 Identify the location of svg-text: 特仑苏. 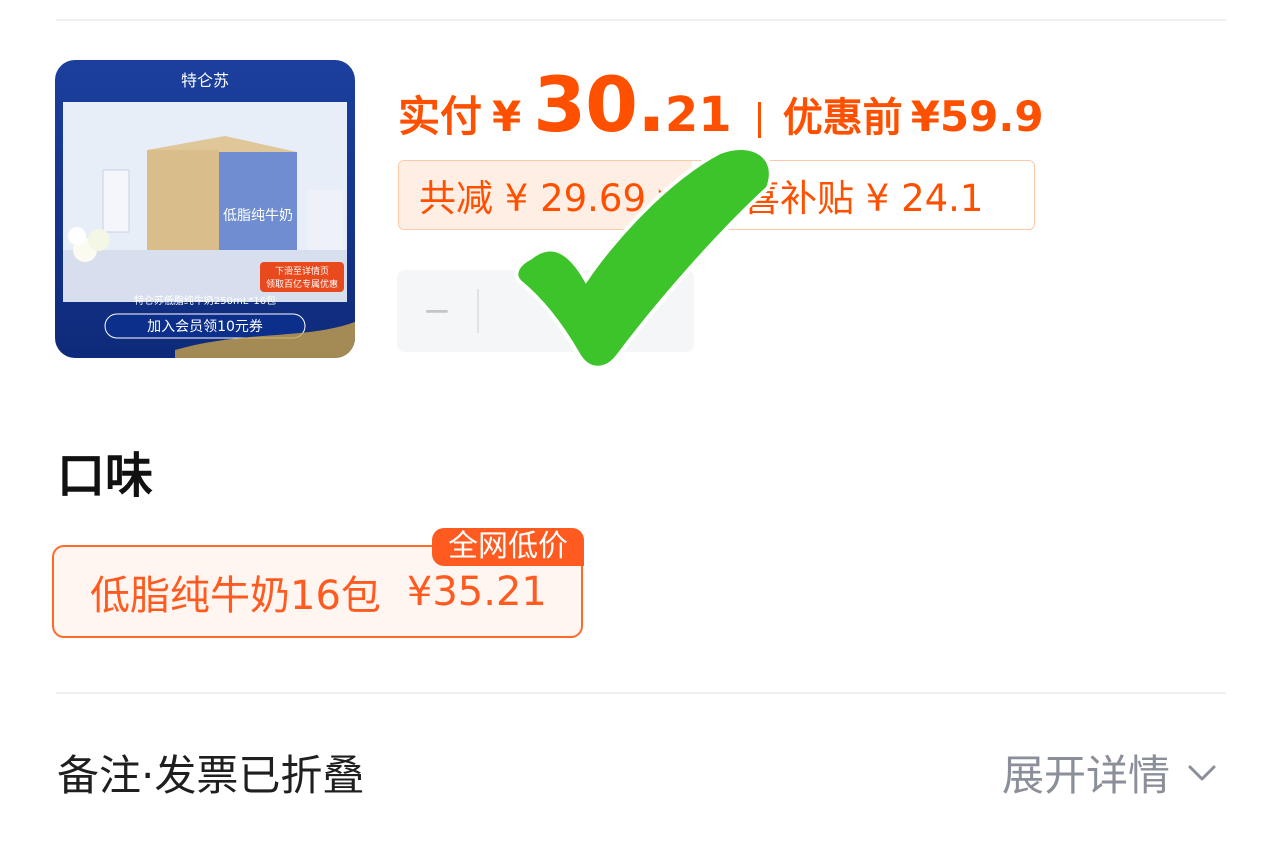
(205, 80).